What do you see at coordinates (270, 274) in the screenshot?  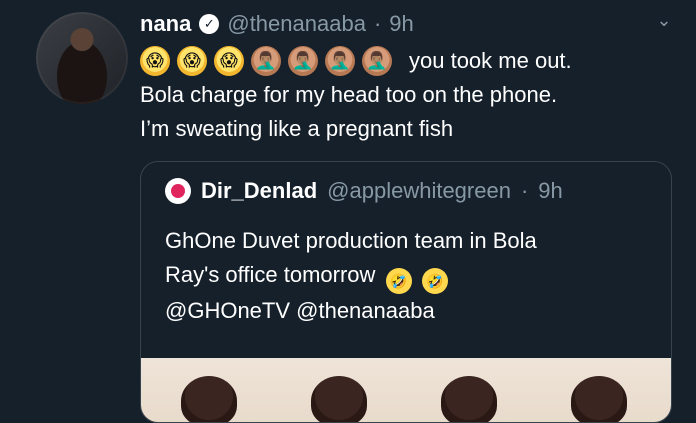 I see `quoted-line-2-text: Ray's office tomorrow` at bounding box center [270, 274].